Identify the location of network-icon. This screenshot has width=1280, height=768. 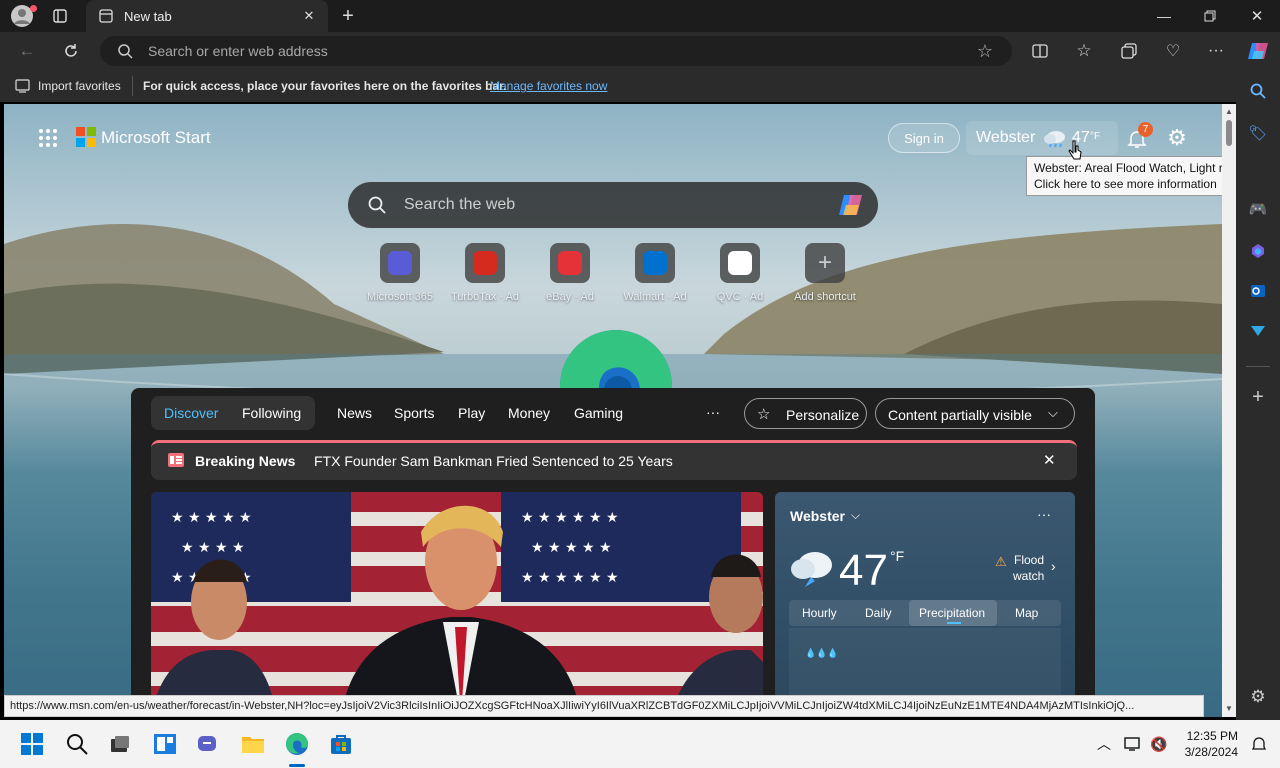
(1133, 744).